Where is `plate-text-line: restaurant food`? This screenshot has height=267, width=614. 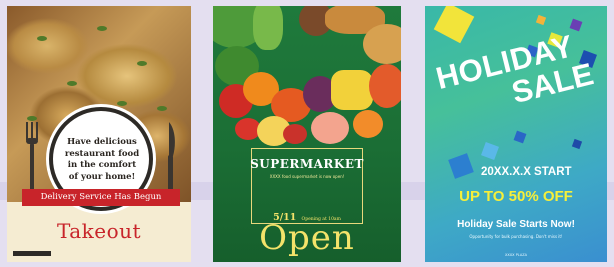
plate-text-line: restaurant food is located at coordinates (102, 153).